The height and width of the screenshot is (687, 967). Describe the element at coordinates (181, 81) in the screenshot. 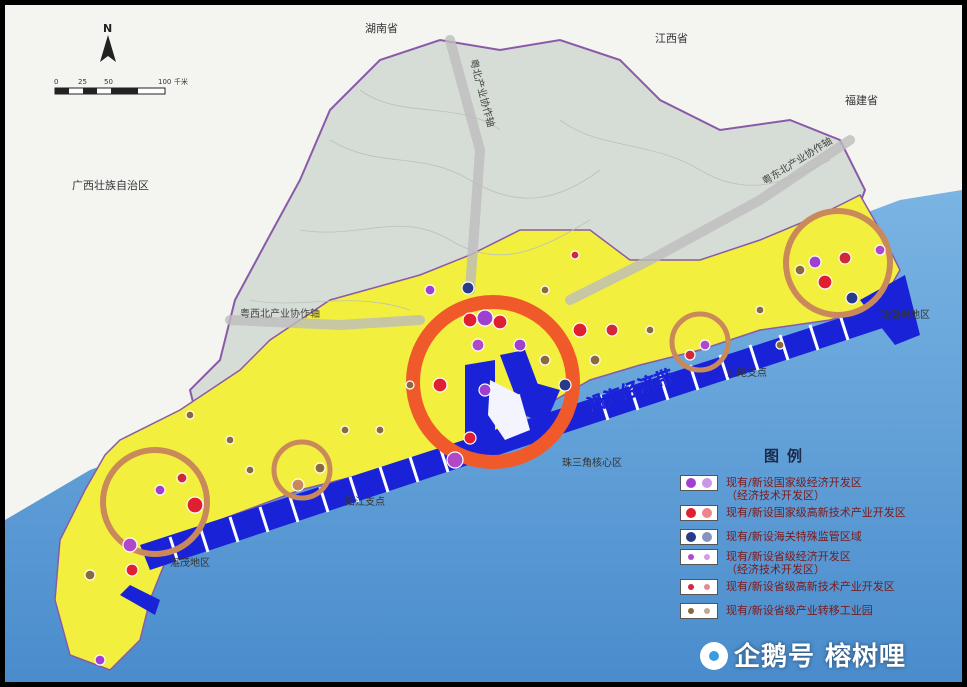

I see `scale-unit: 千米` at that location.